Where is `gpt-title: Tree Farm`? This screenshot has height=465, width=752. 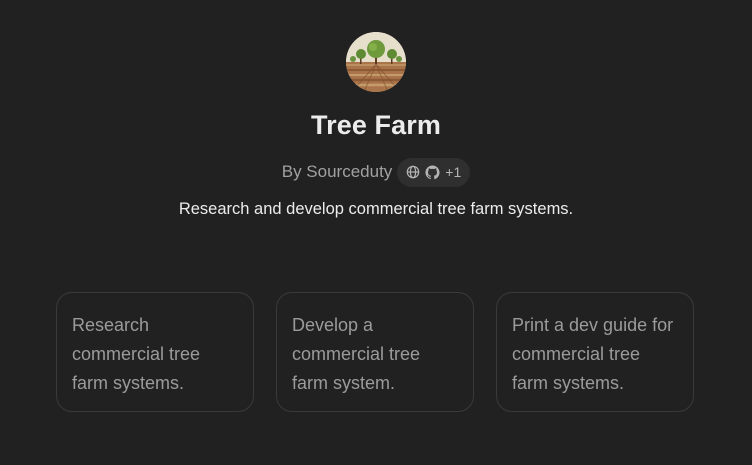
gpt-title: Tree Farm is located at coordinates (376, 125).